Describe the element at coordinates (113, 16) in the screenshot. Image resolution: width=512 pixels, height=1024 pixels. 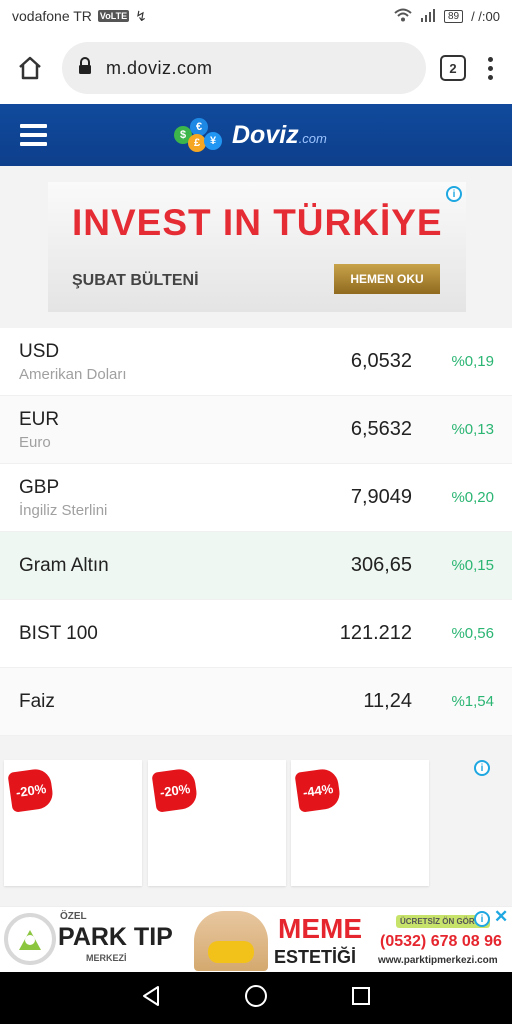
I see `volte-badge: VoLTE` at that location.